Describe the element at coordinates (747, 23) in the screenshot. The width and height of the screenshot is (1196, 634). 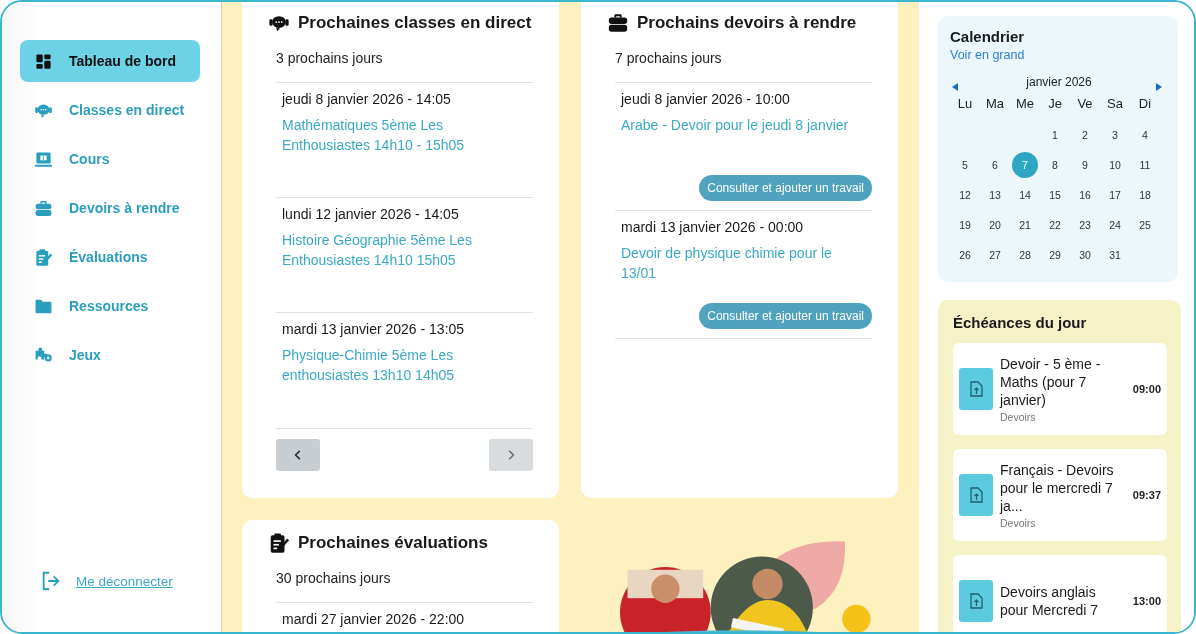
I see `card-title: Prochains devoirs à rendre` at that location.